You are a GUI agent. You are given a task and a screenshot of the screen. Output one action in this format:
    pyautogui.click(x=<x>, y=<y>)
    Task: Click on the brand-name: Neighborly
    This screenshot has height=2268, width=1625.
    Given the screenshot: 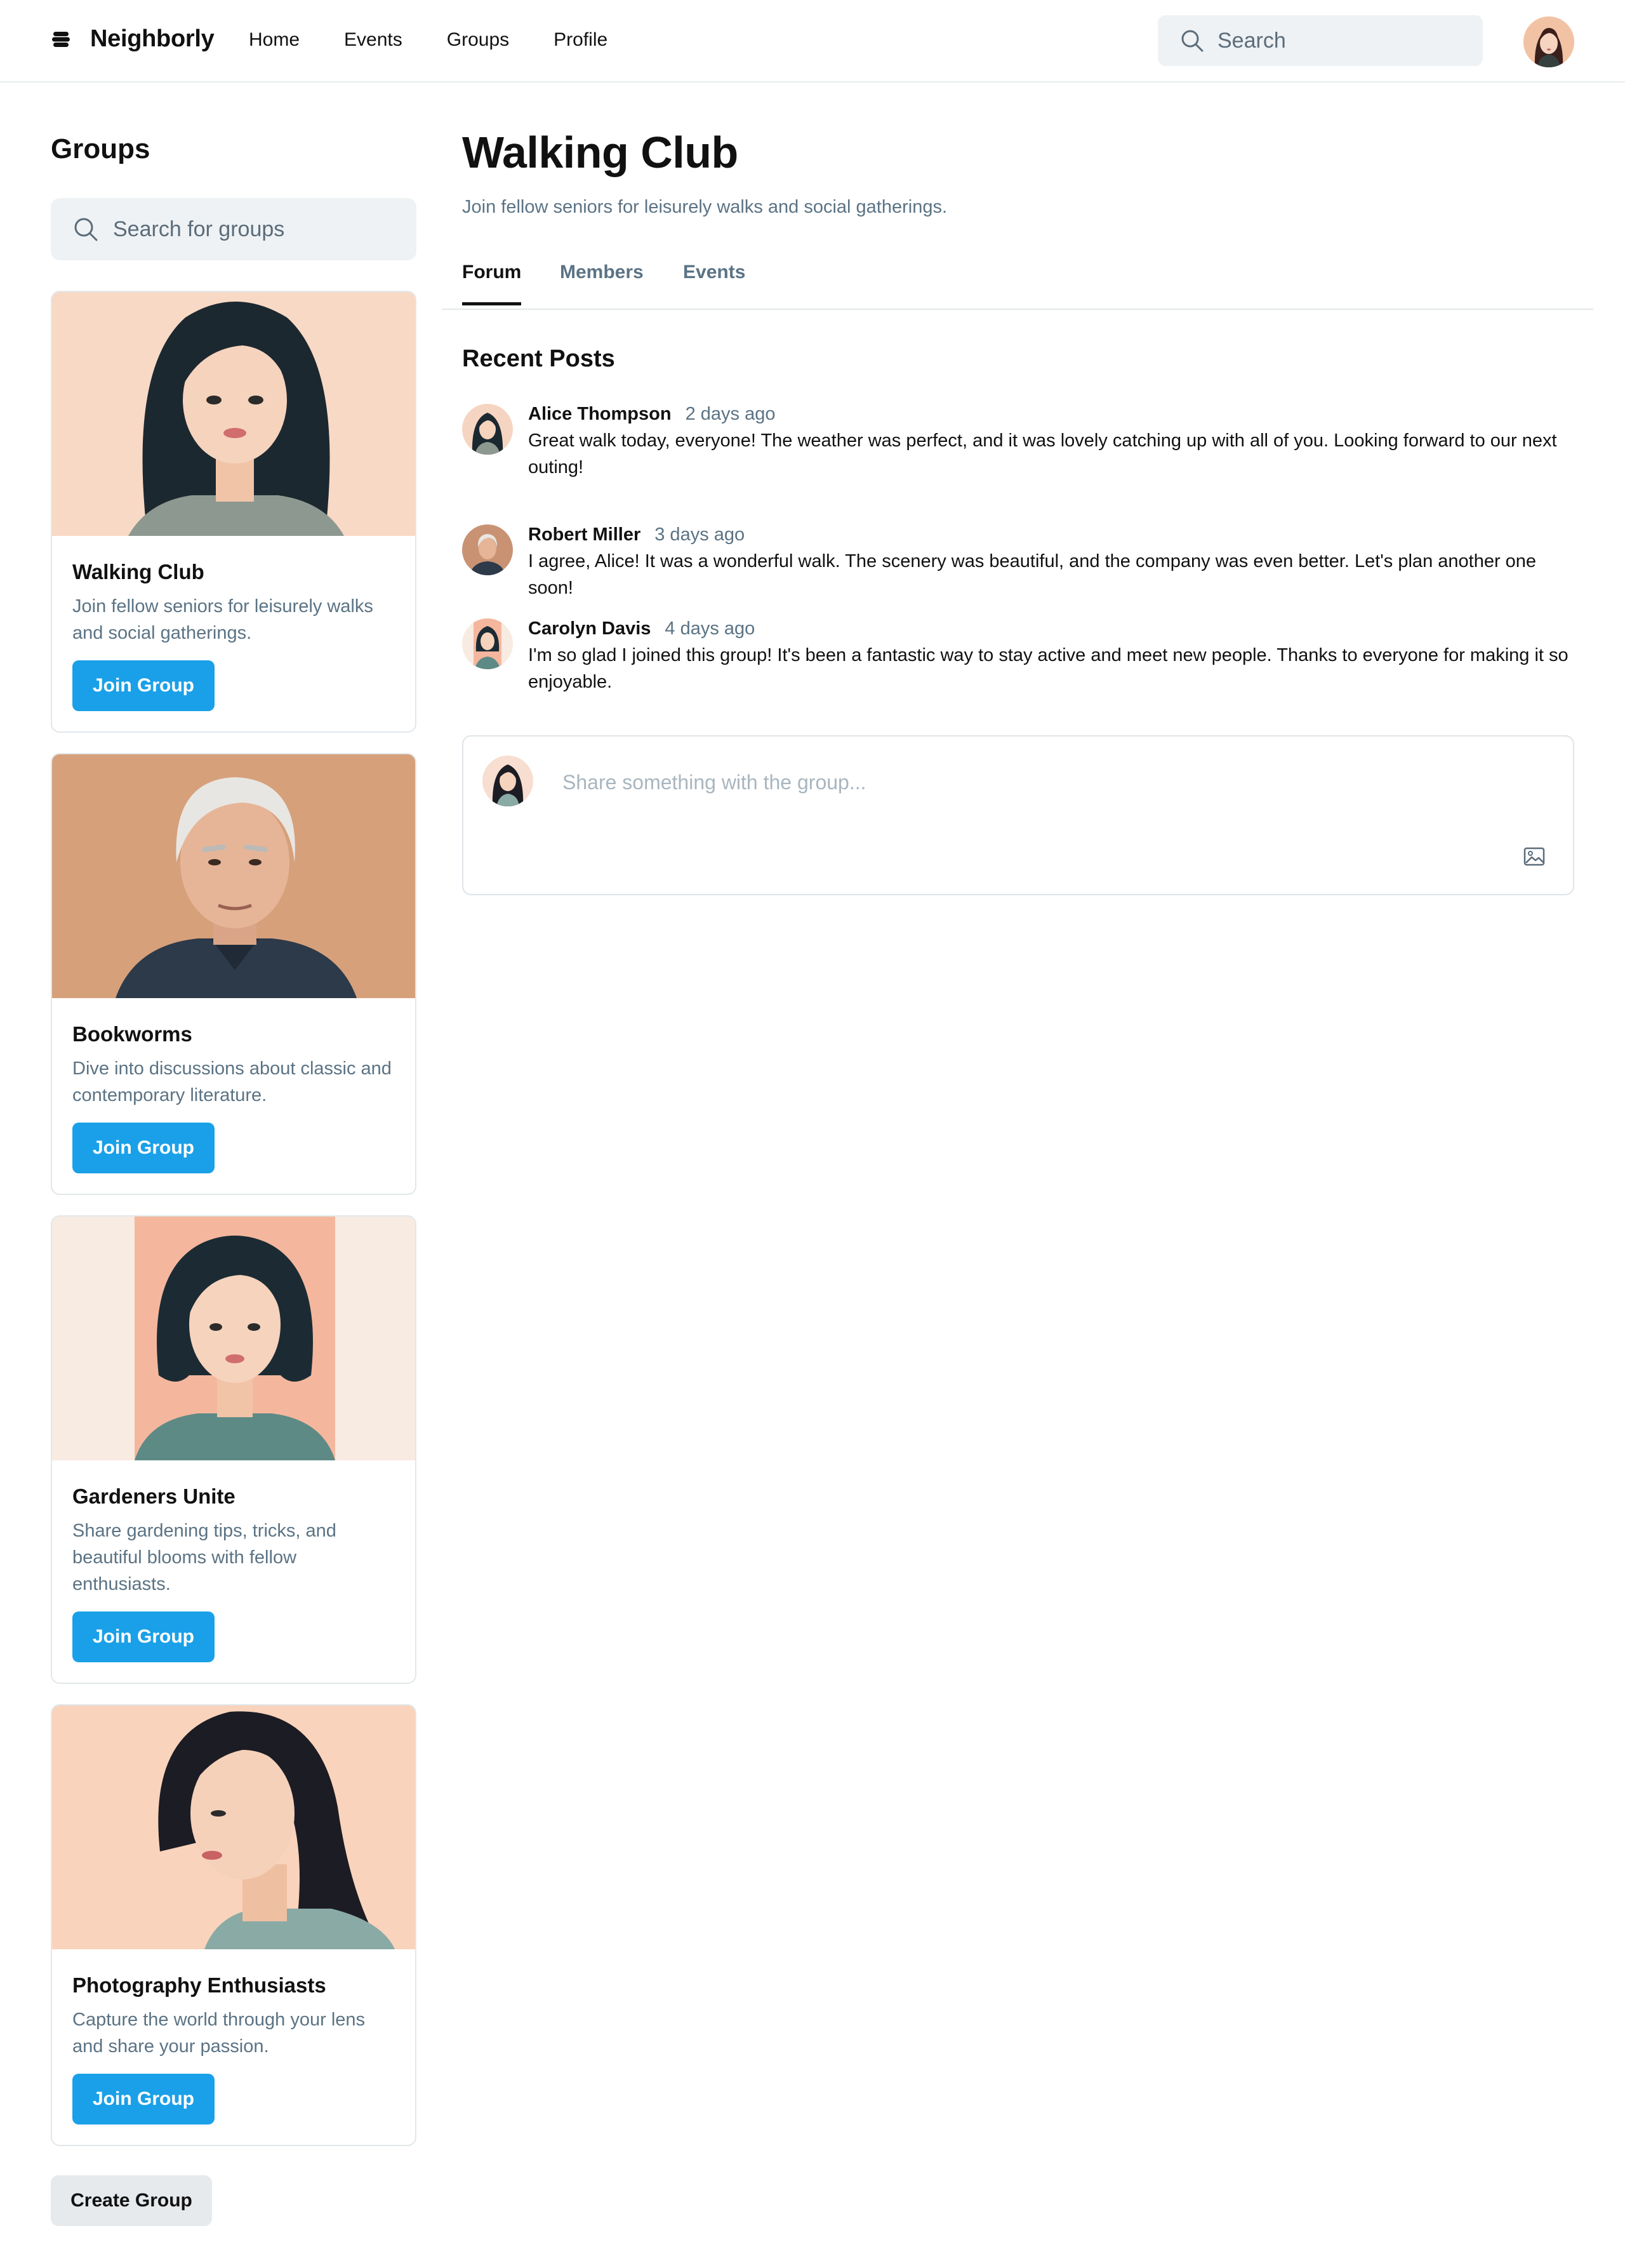 What is the action you would take?
    pyautogui.click(x=152, y=38)
    